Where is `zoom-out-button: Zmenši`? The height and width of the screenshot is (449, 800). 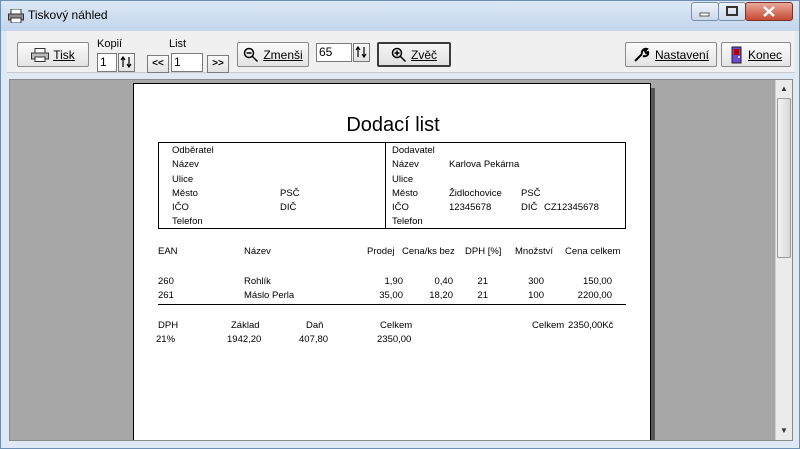 zoom-out-button: Zmenši is located at coordinates (273, 54).